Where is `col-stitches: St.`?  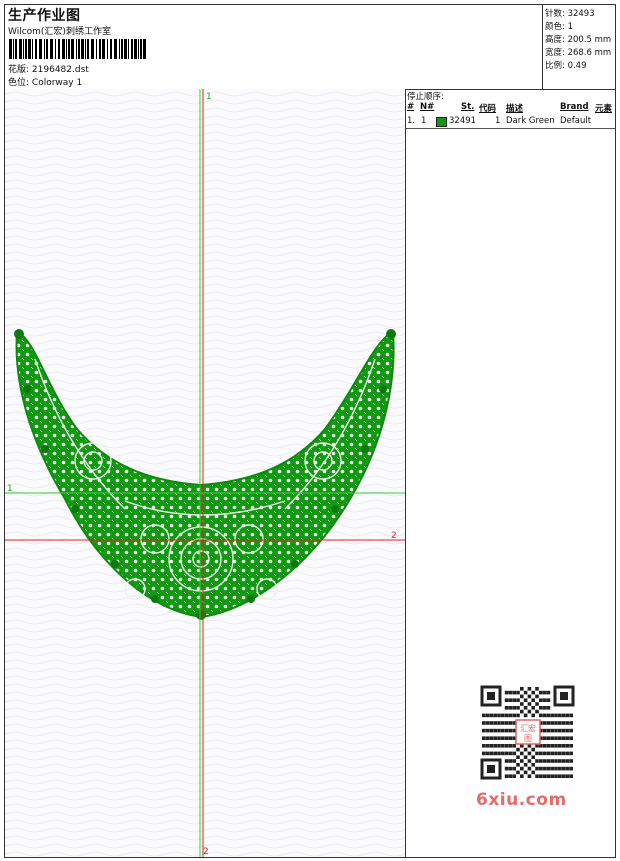
col-stitches: St. is located at coordinates (468, 107).